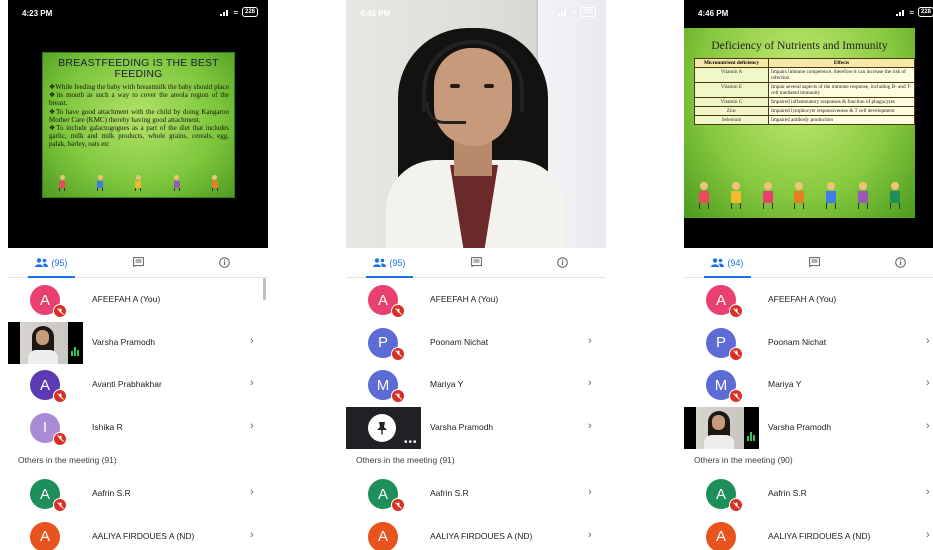  I want to click on battery-icon: 228, so click(925, 12).